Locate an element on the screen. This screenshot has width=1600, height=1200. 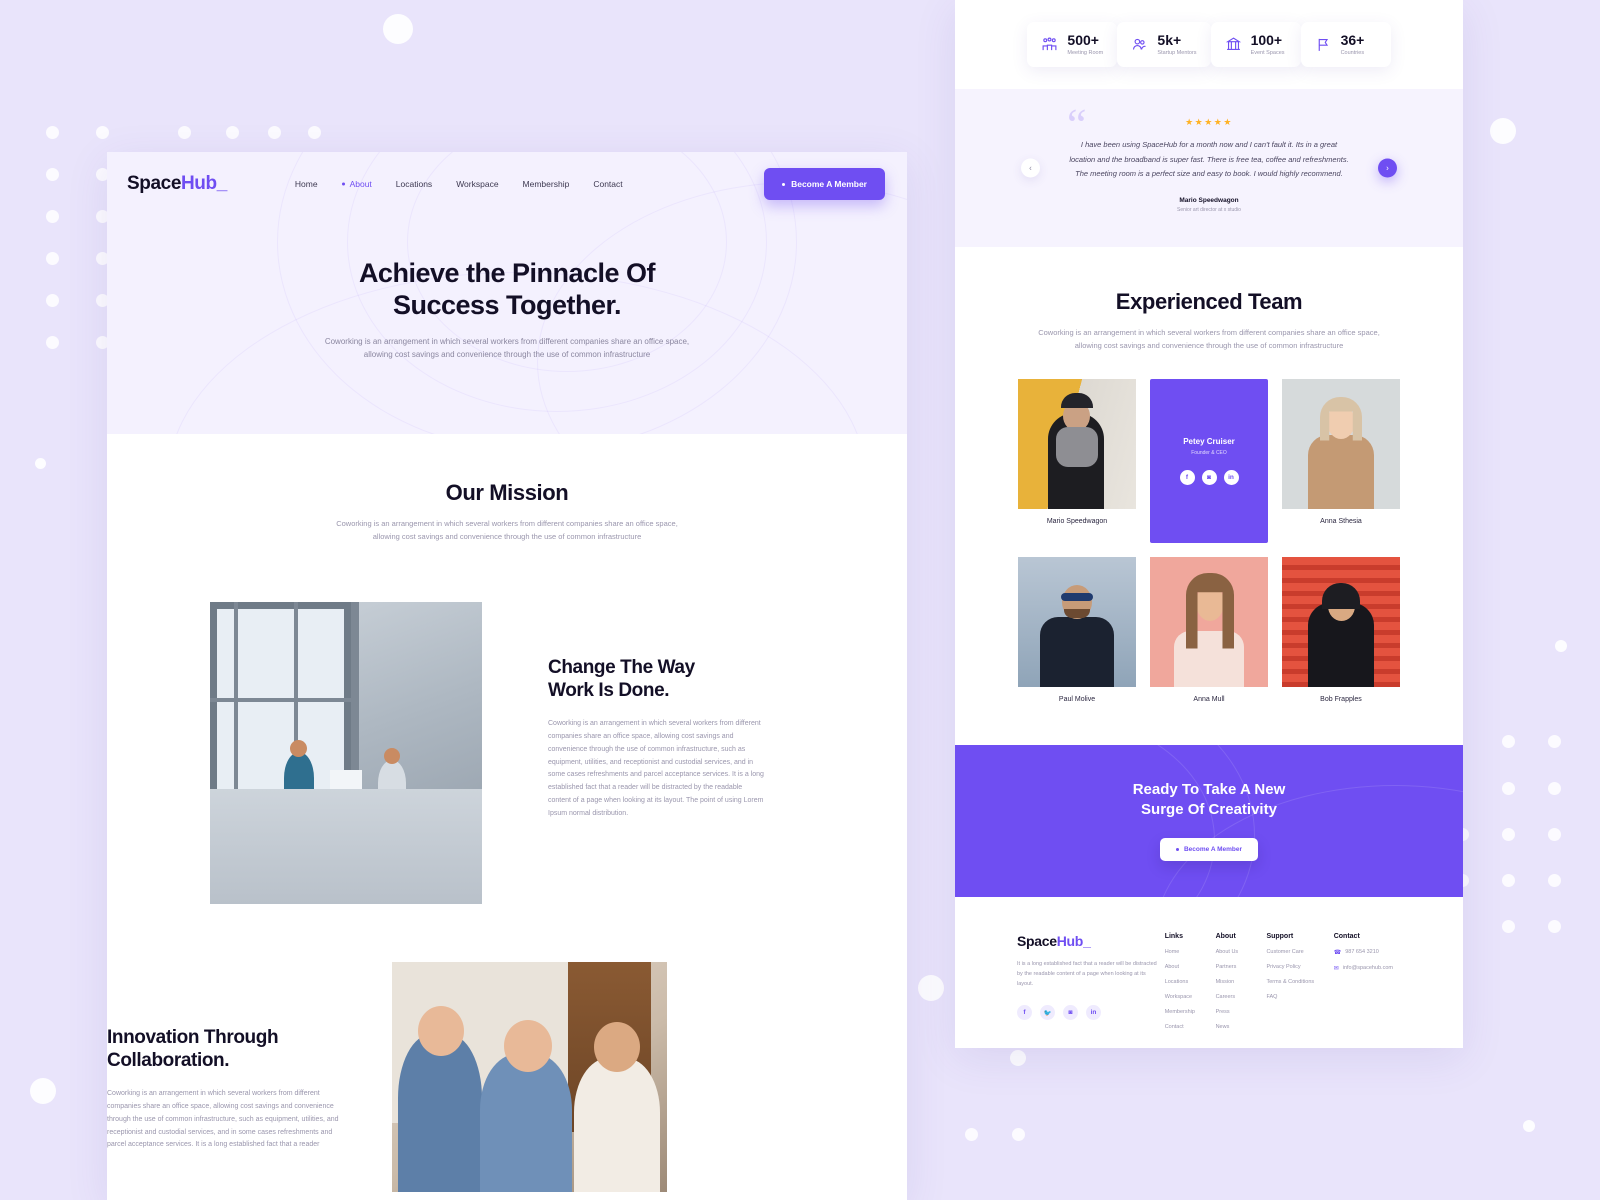
footer-column-heading: Support is located at coordinates (1280, 936).